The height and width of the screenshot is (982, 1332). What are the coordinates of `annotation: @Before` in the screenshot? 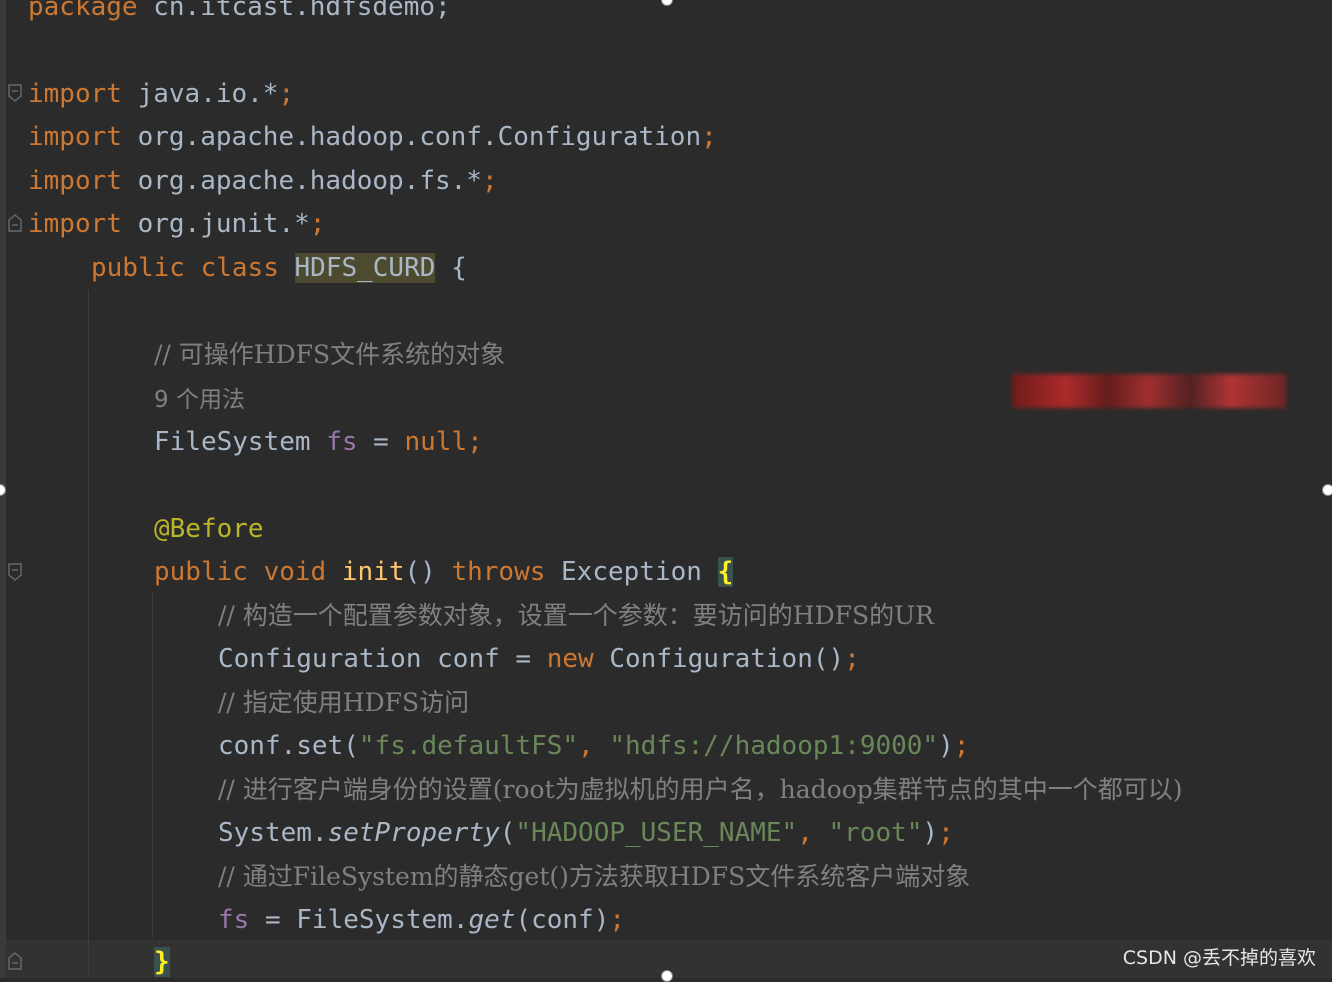 It's located at (209, 529).